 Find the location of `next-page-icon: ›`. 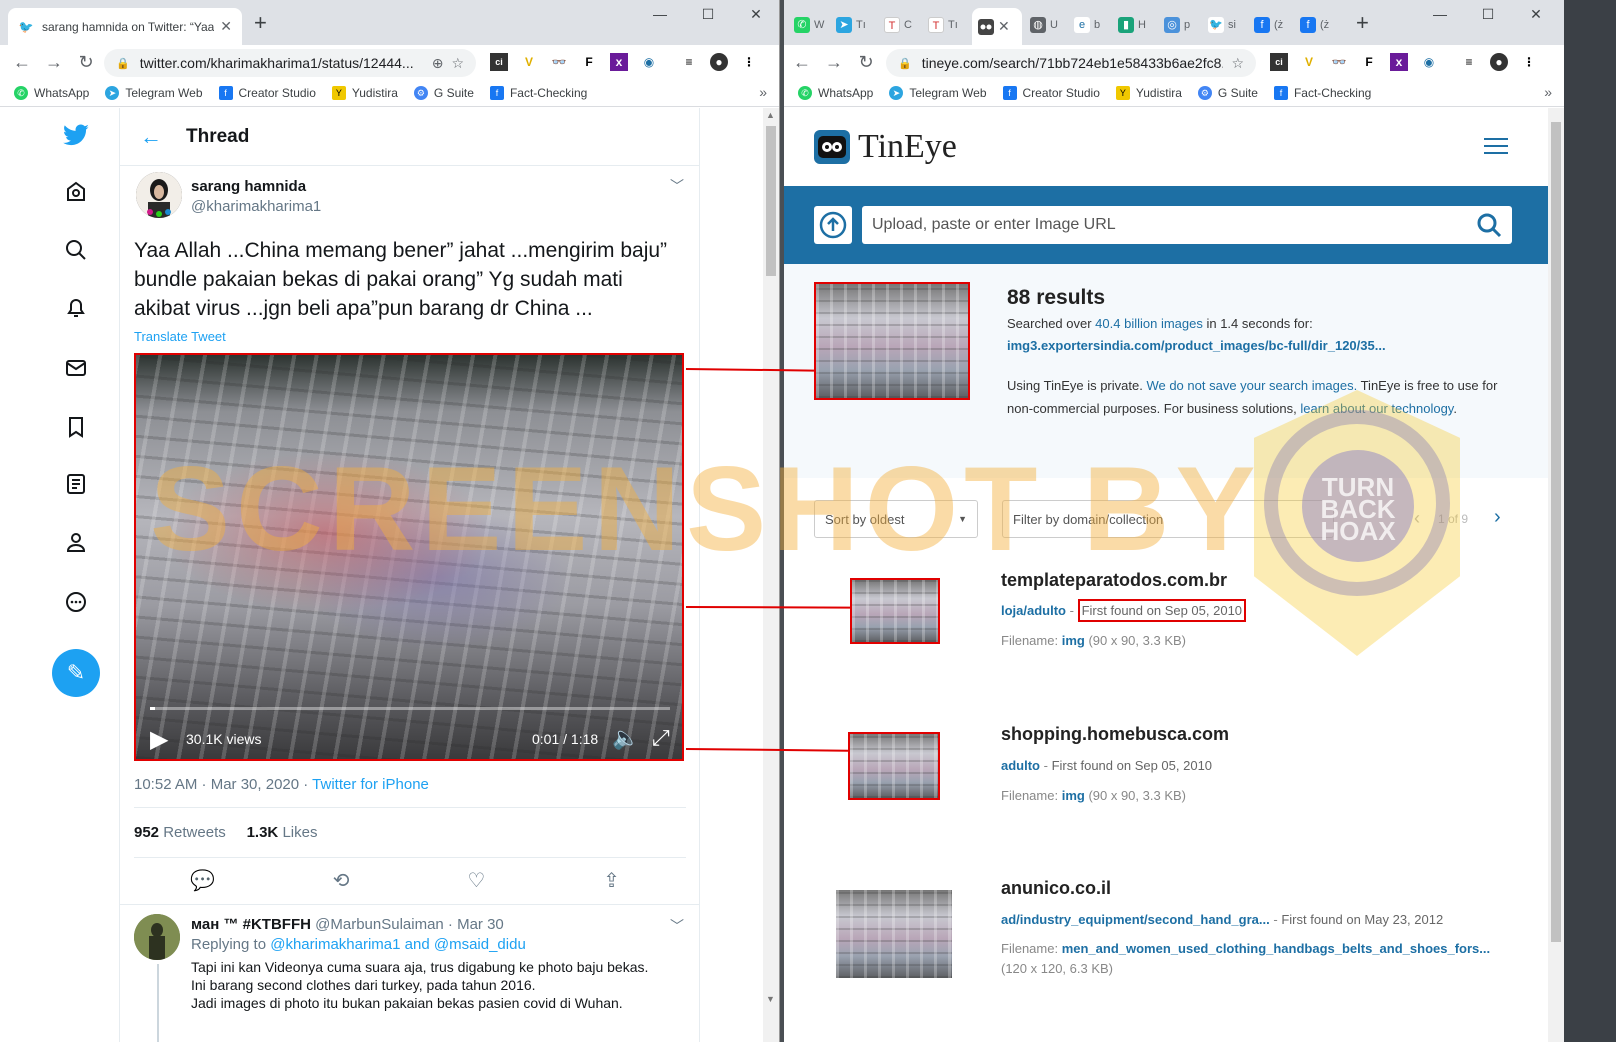

next-page-icon: › is located at coordinates (1497, 517).